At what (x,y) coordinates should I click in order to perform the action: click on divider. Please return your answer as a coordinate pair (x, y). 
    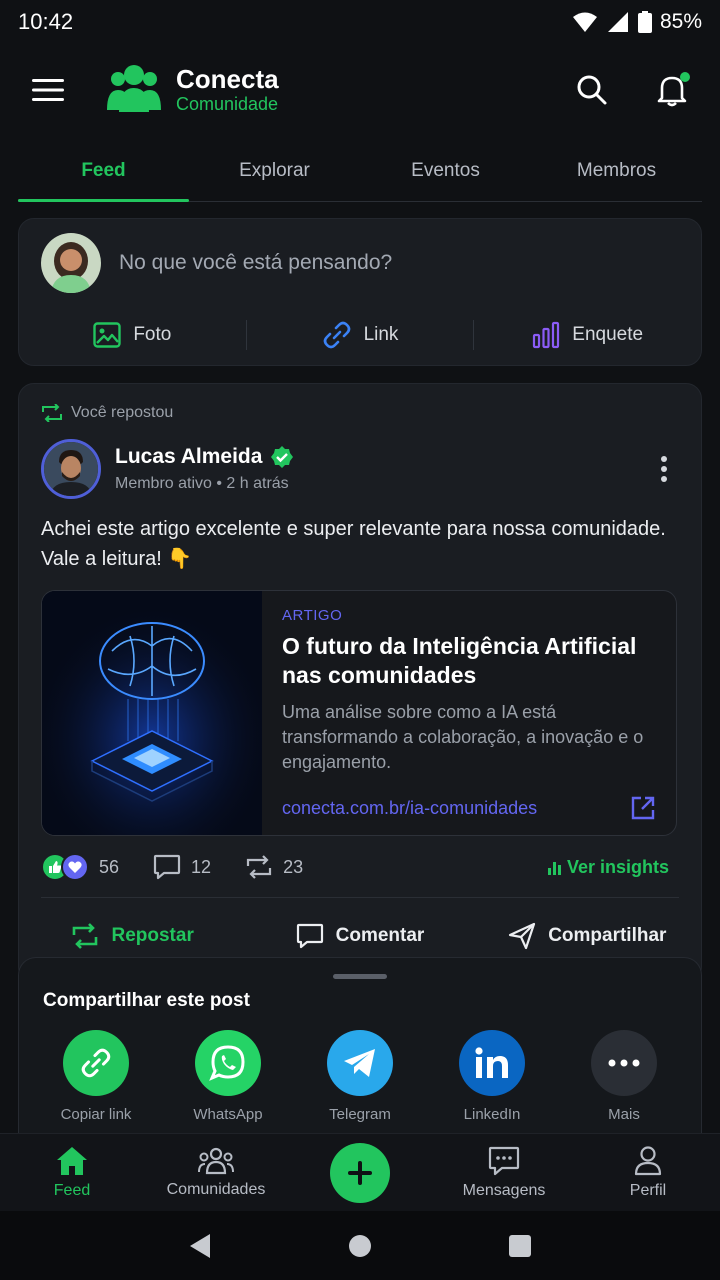
    Looking at the image, I should click on (360, 897).